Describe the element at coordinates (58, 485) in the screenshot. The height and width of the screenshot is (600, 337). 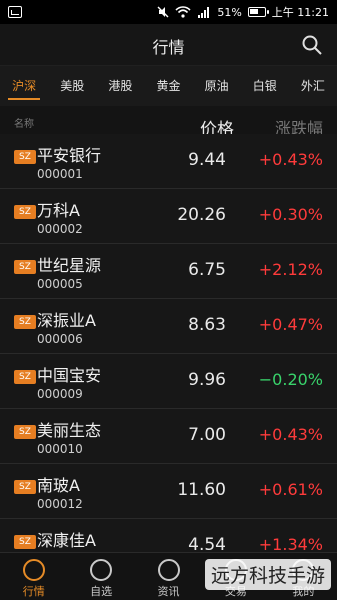
I see `stock-name: 南玻A` at that location.